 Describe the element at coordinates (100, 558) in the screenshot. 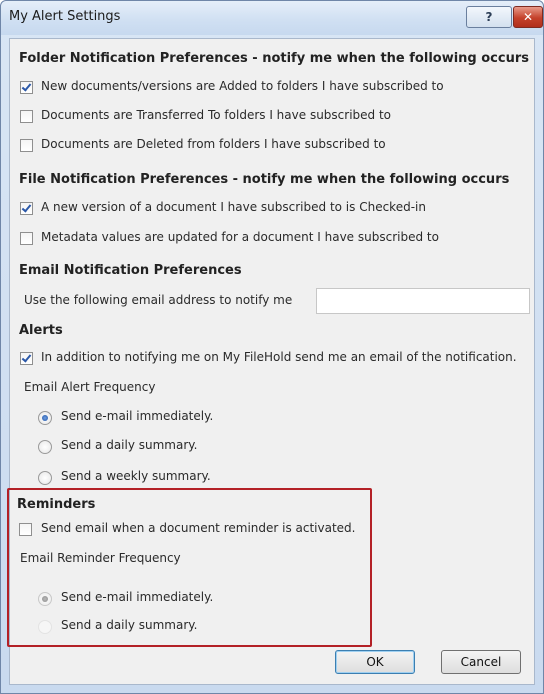

I see `reminder-frequency-label: Email Reminder Frequency` at that location.